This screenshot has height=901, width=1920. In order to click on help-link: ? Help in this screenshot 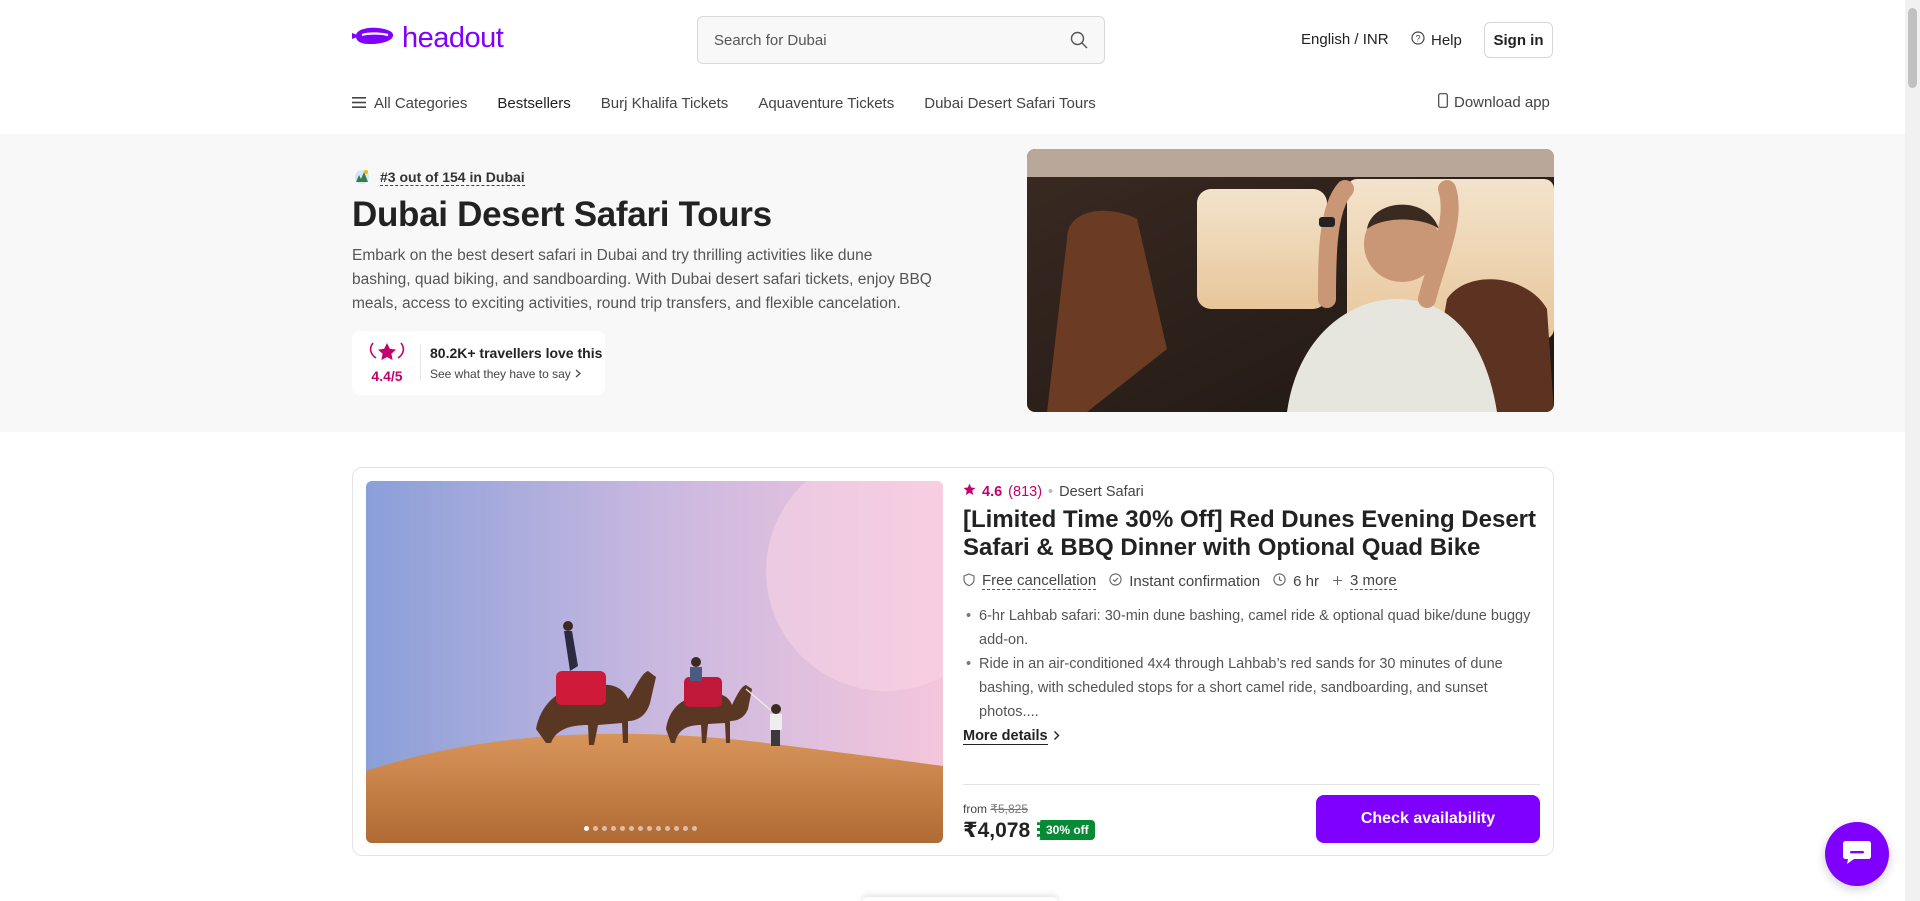, I will do `click(1436, 40)`.